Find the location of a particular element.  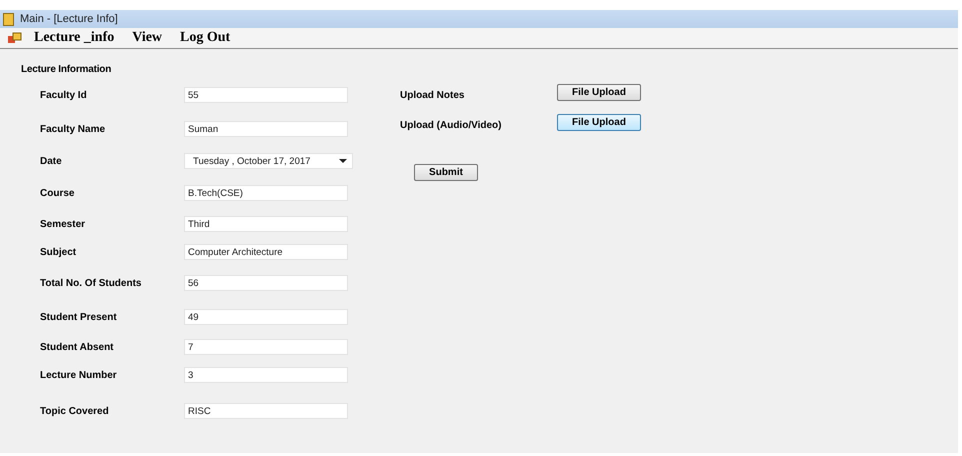

upload-label: Upload Notes is located at coordinates (433, 95).